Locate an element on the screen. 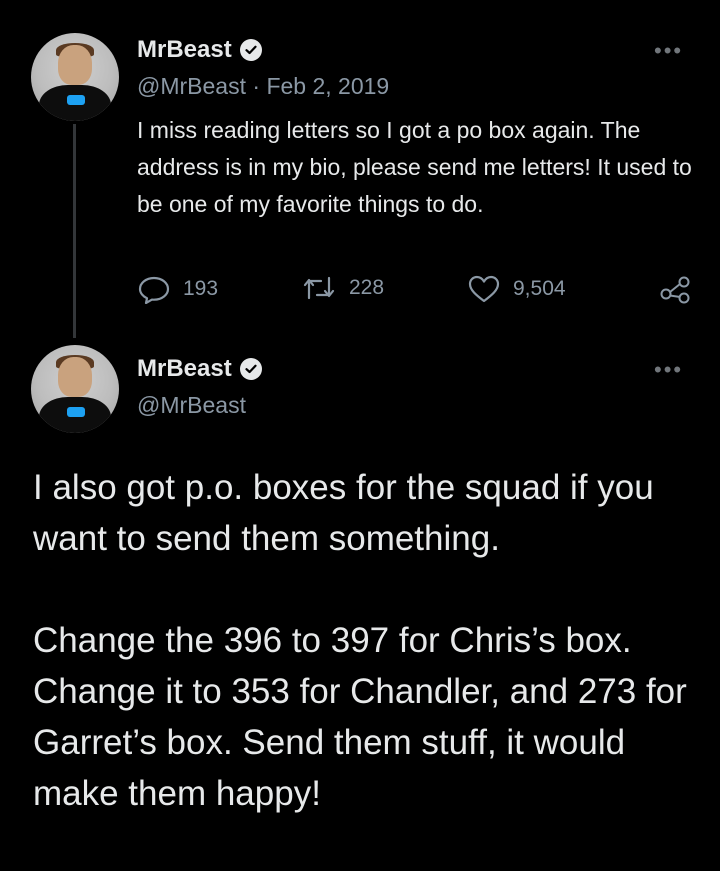 This screenshot has height=871, width=720. like-icon is located at coordinates (484, 289).